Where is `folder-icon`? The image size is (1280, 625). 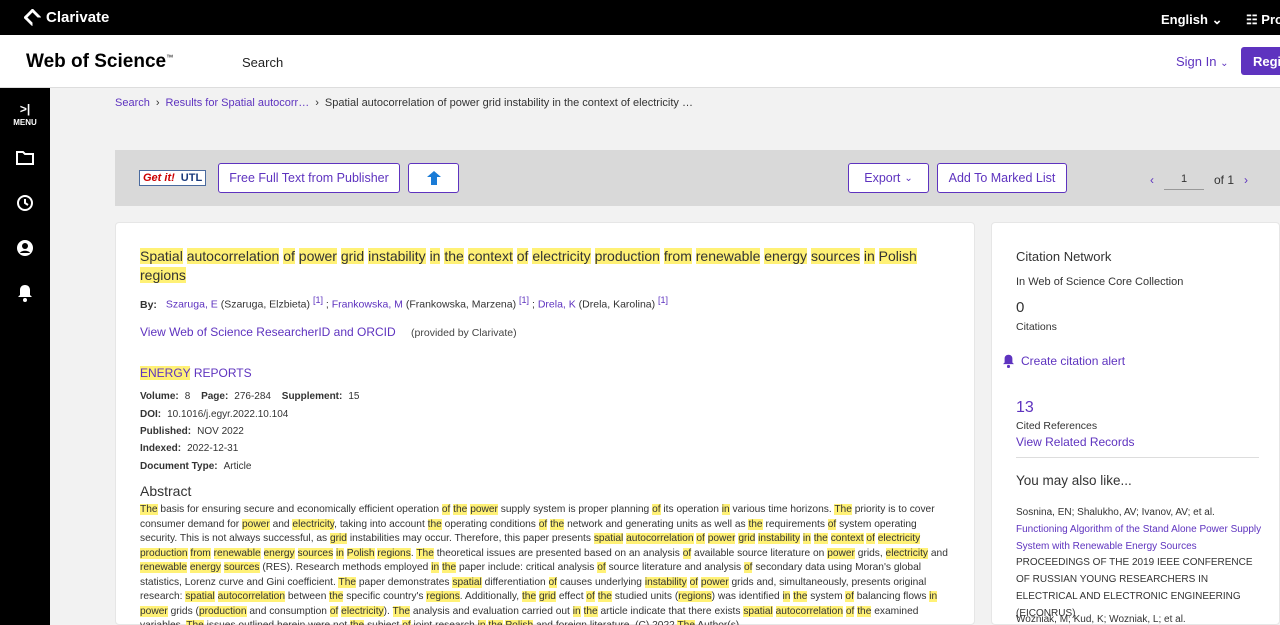 folder-icon is located at coordinates (25, 158).